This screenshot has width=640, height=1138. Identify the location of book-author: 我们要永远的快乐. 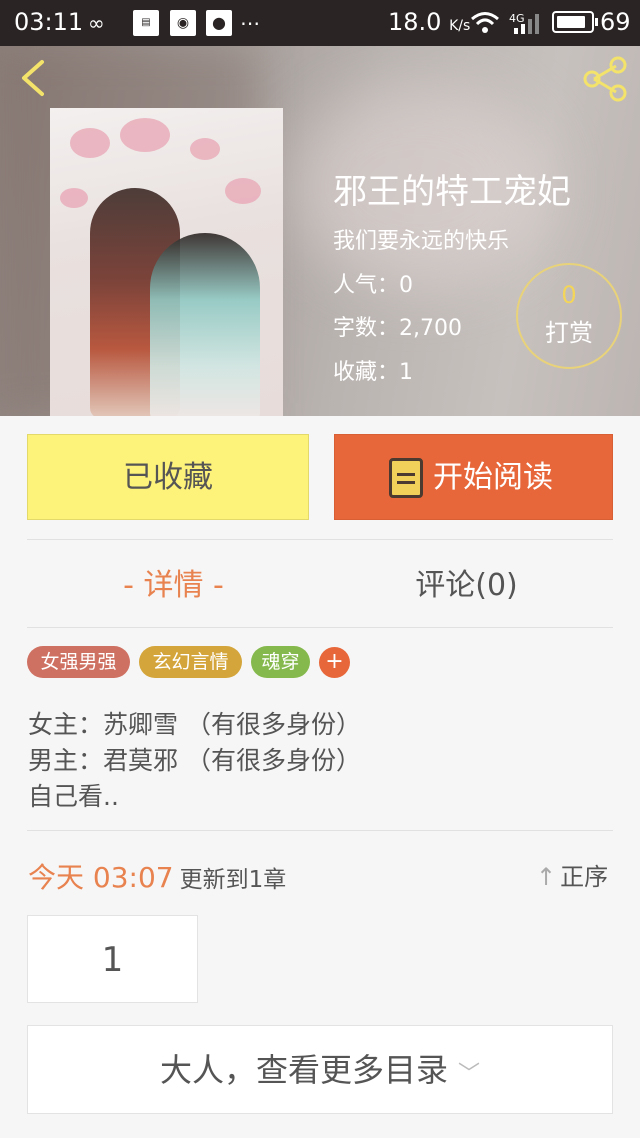
(421, 239).